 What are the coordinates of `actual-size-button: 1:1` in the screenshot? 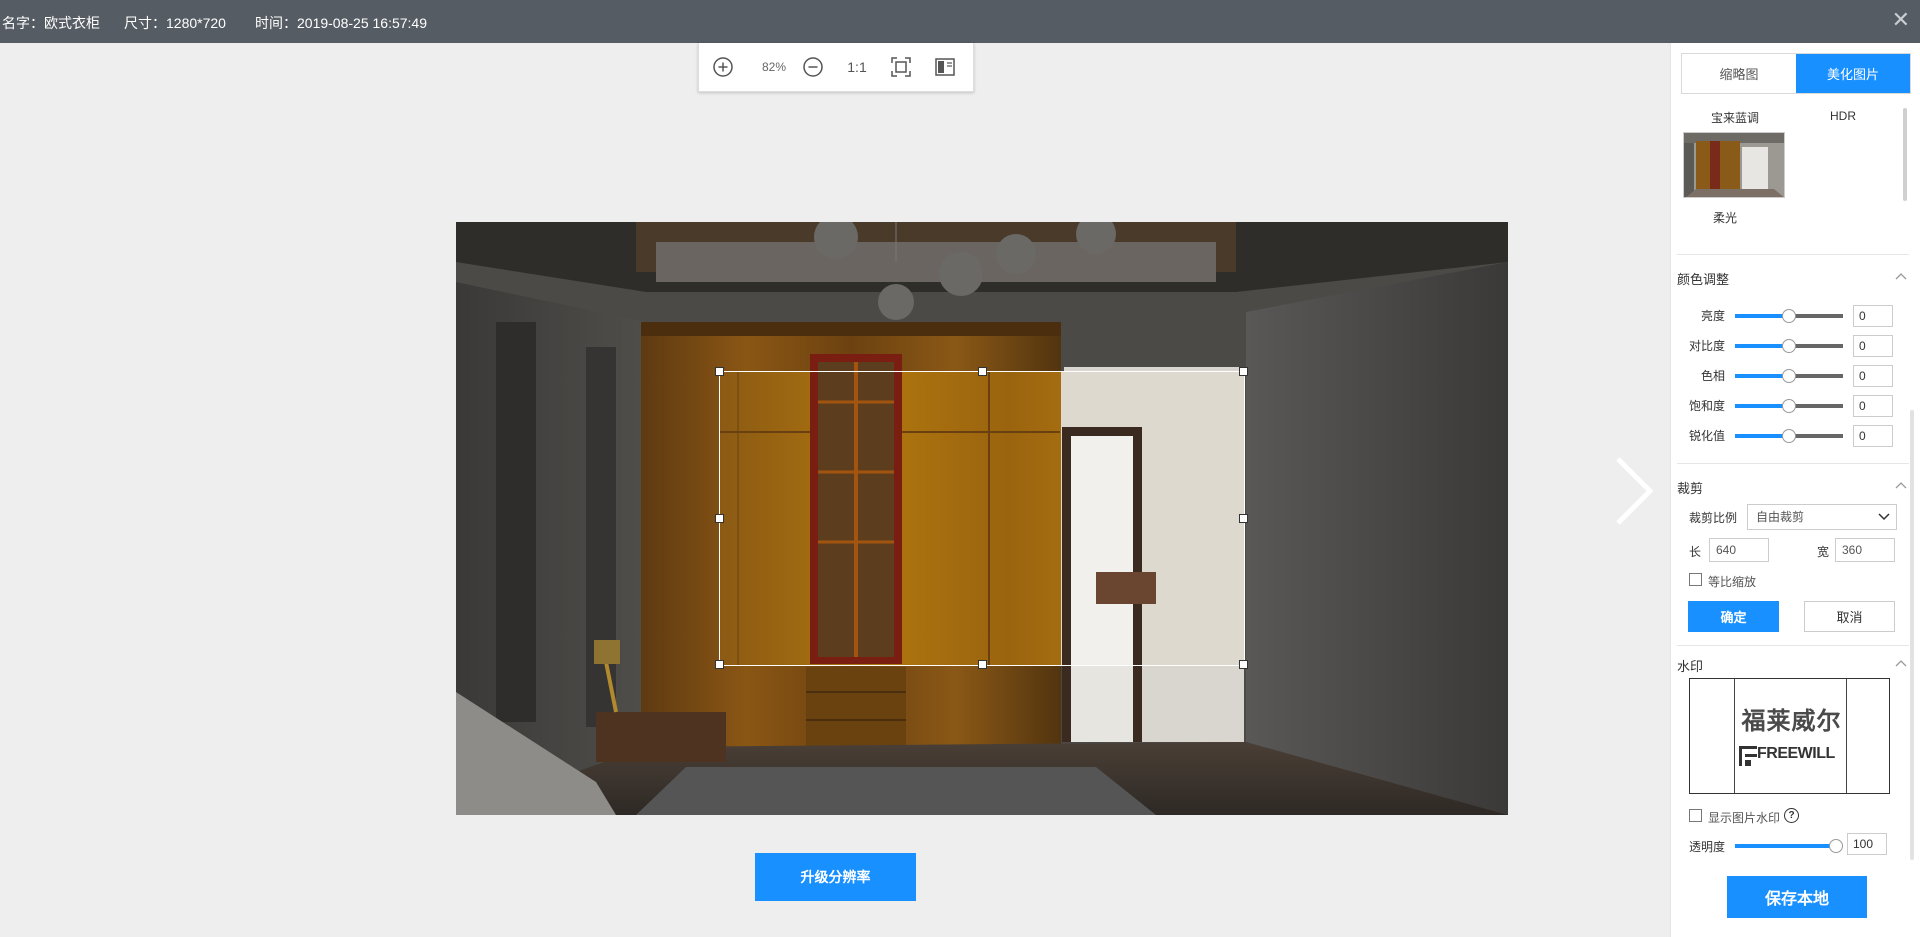 It's located at (857, 67).